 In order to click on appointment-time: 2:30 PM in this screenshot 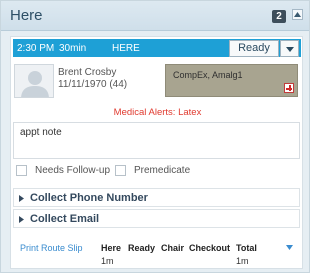, I will do `click(36, 48)`.